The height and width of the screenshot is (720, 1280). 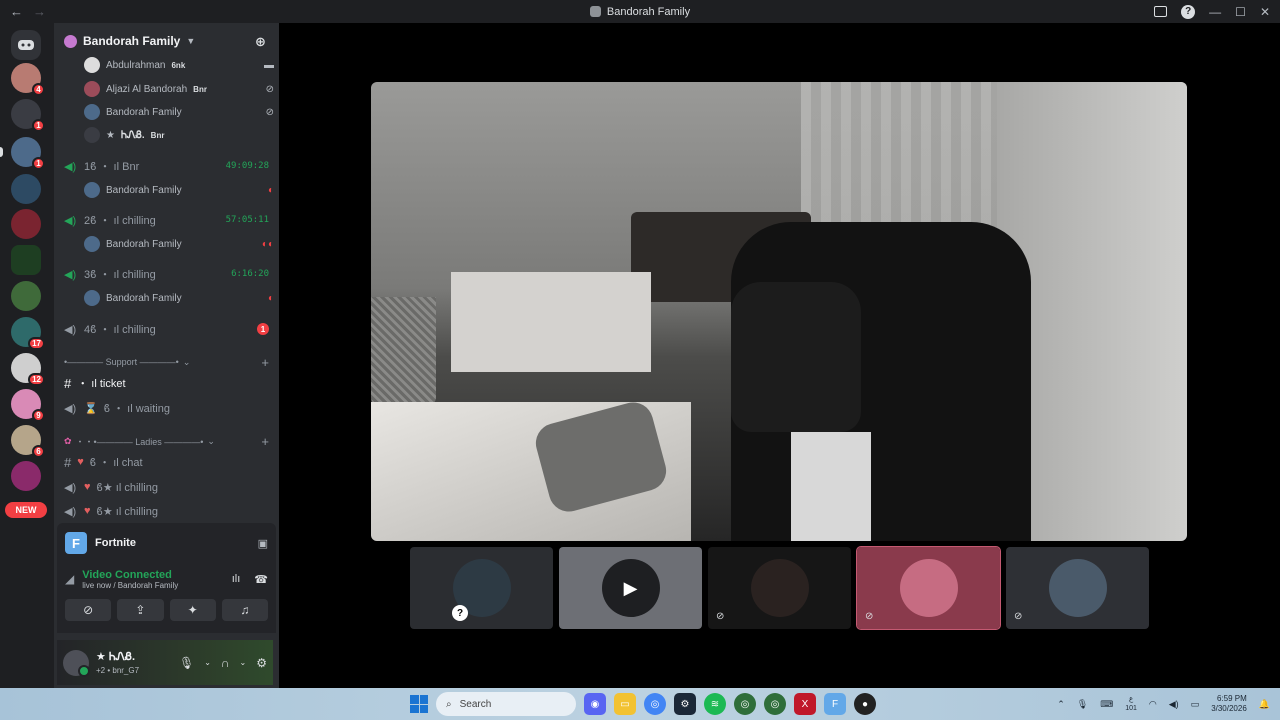 I want to click on language-indicator: ع 101, so click(x=1131, y=704).